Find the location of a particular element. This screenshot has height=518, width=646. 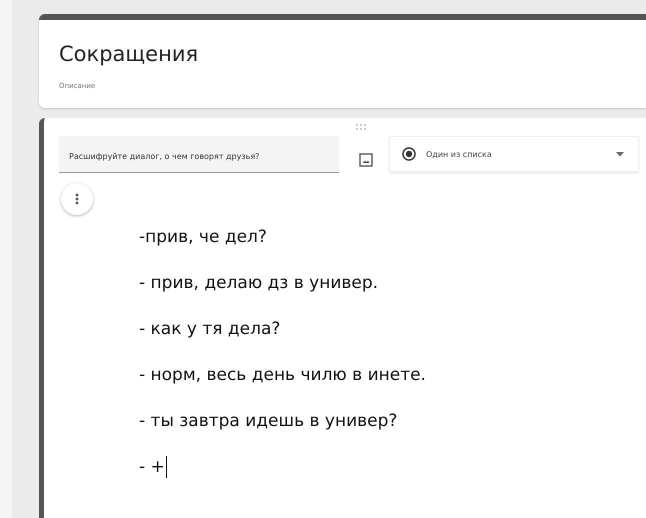

drag-handle-icon is located at coordinates (361, 127).